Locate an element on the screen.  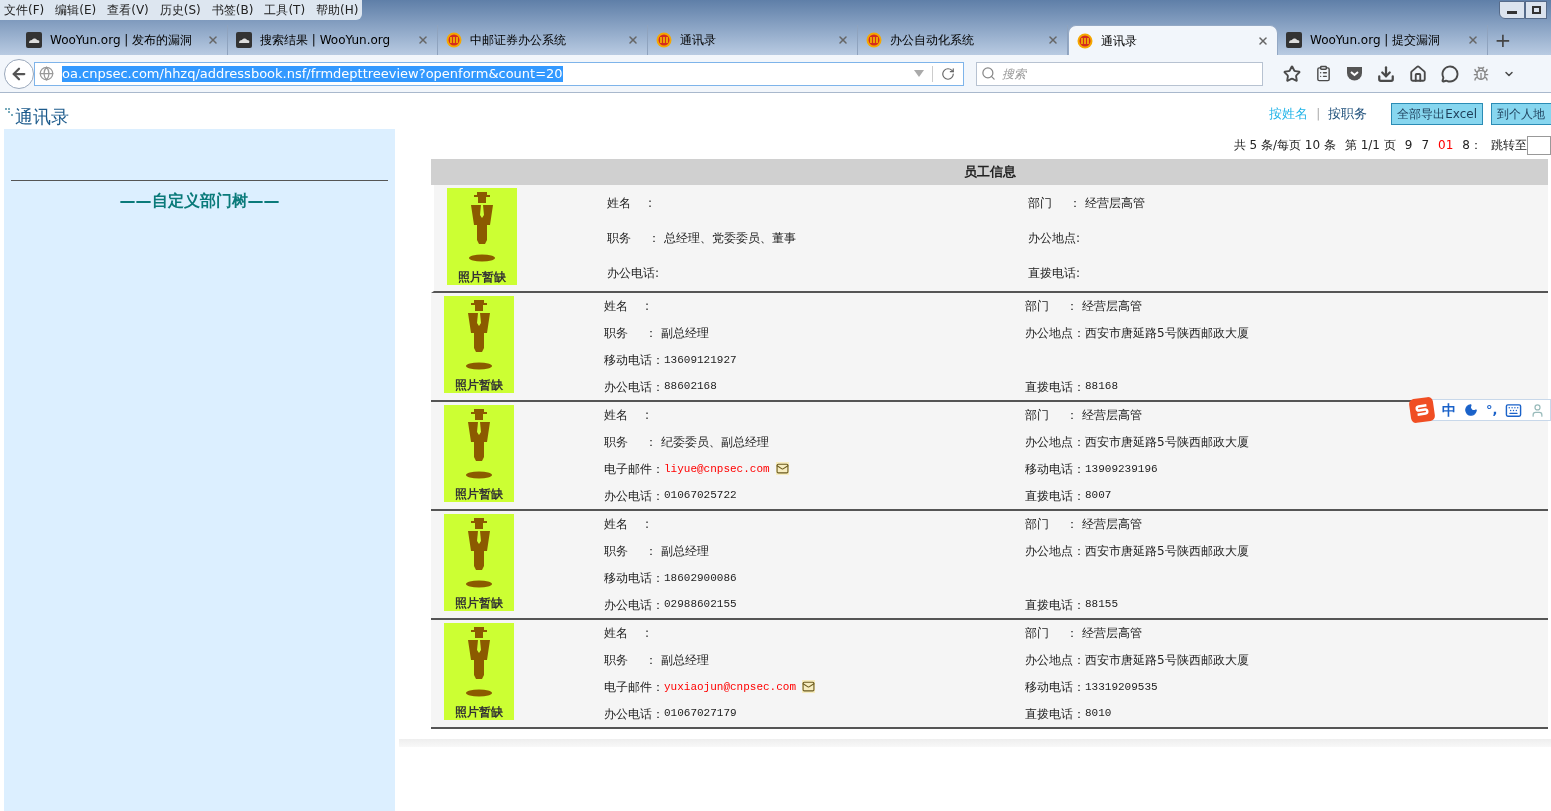
table-header: 员工信息 is located at coordinates (989, 172).